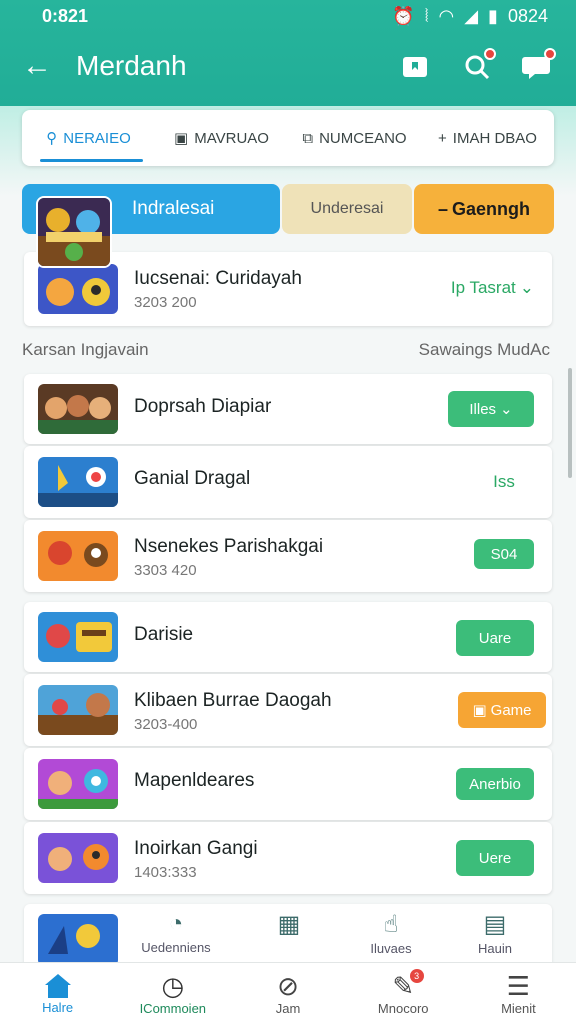  Describe the element at coordinates (442, 208) in the screenshot. I see `play-icon: –` at that location.